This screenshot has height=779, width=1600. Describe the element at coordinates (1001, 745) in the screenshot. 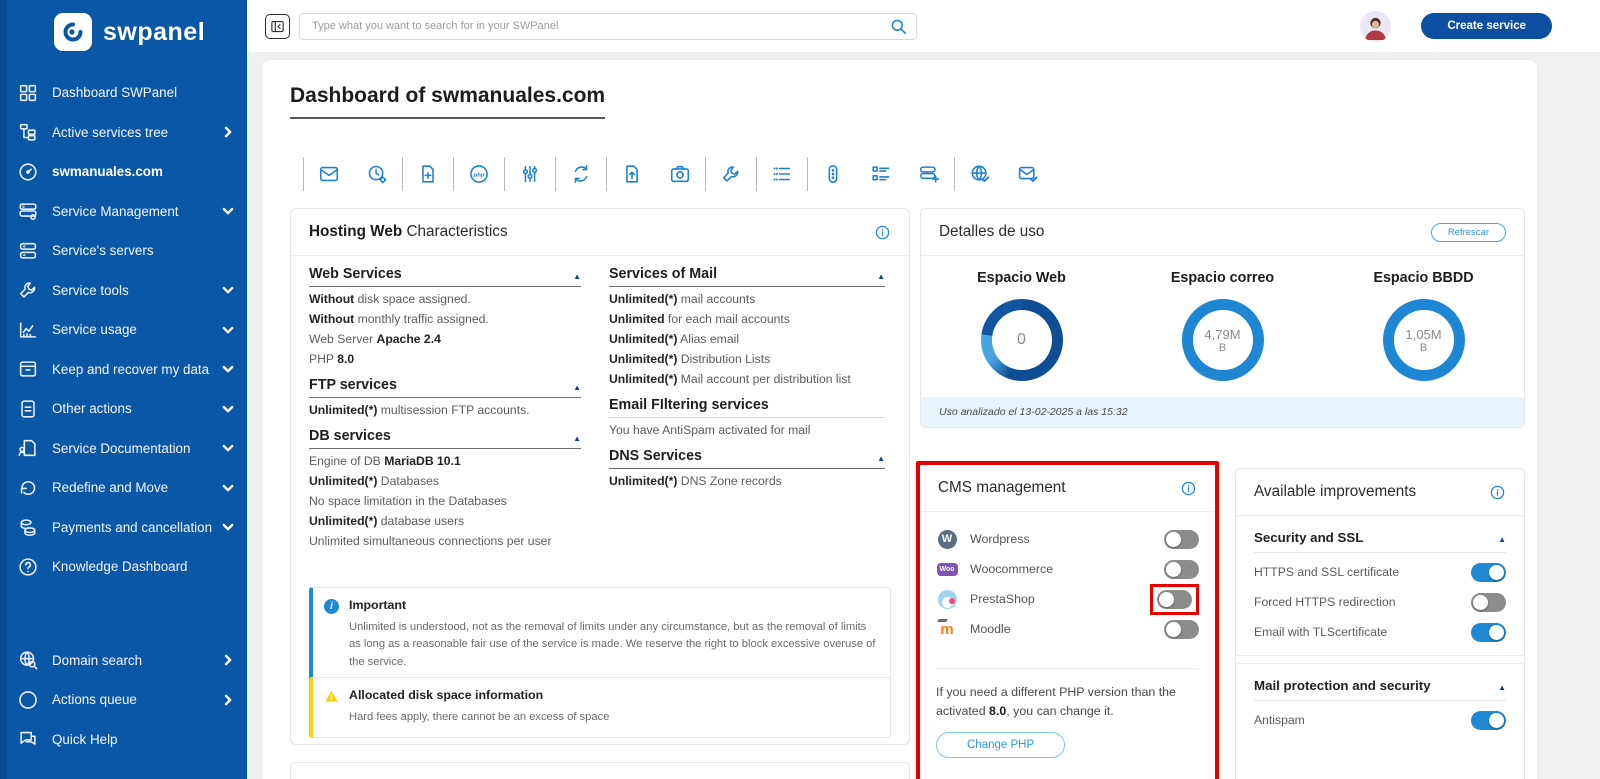

I see `change-php-button: Change PHP` at that location.